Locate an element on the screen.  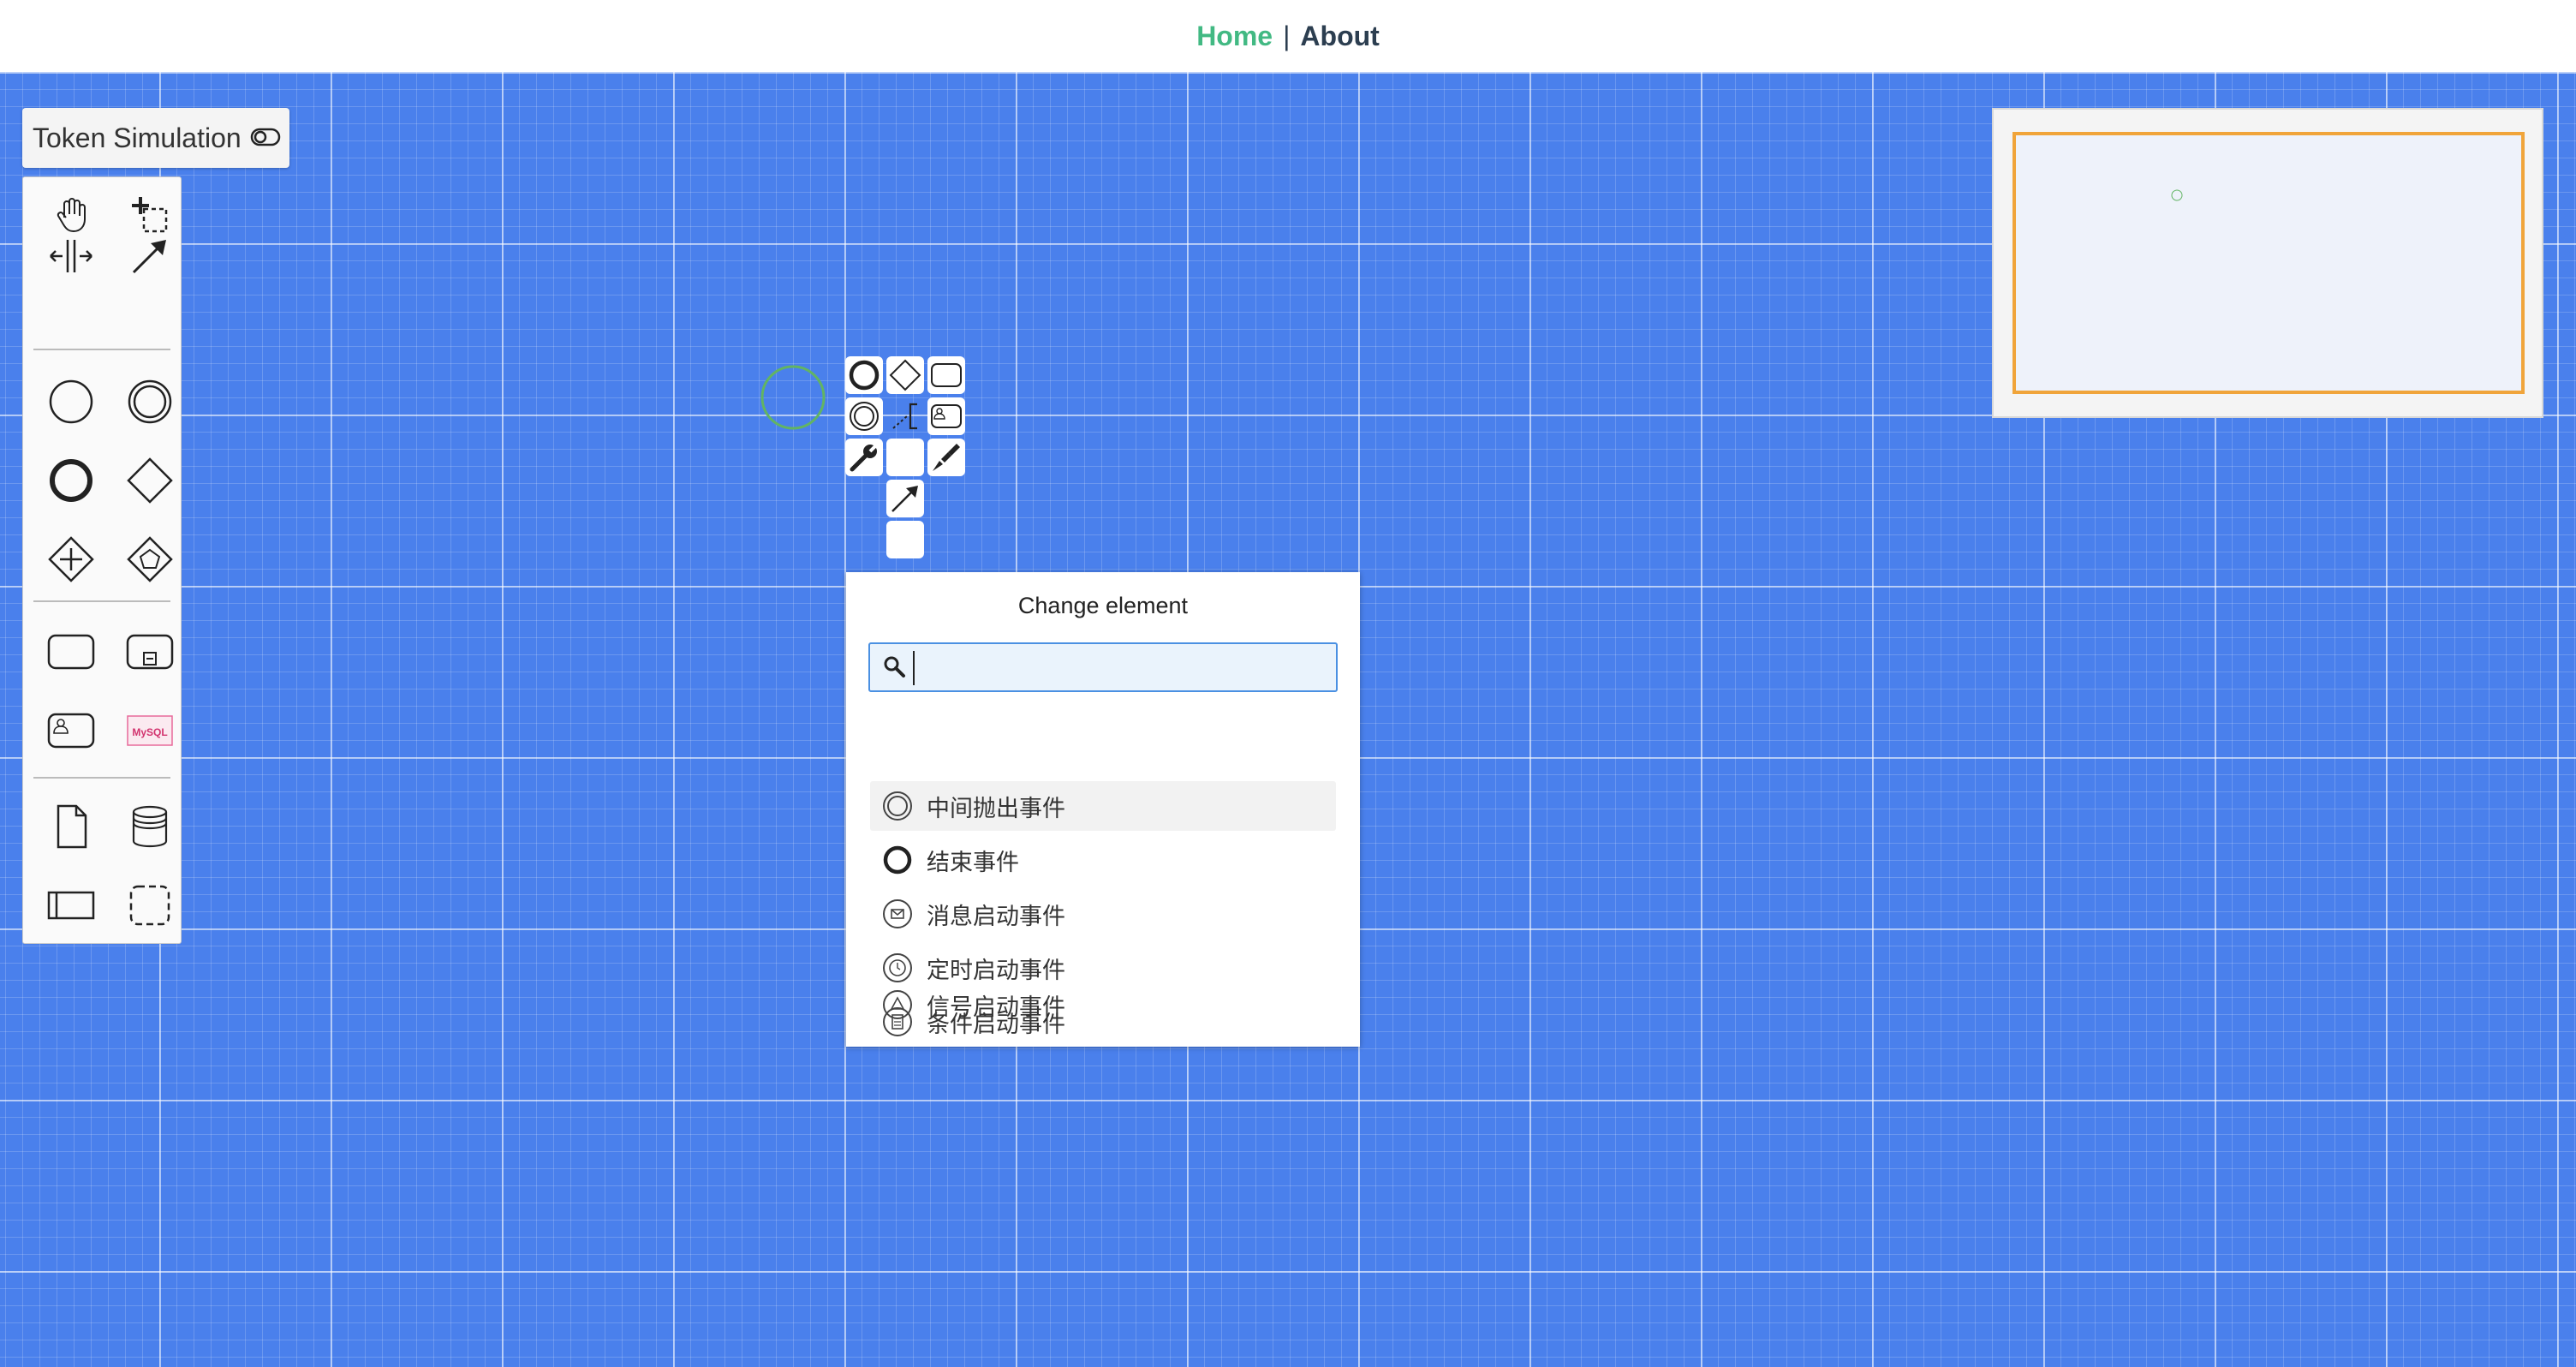
context-append-gateway is located at coordinates (905, 375).